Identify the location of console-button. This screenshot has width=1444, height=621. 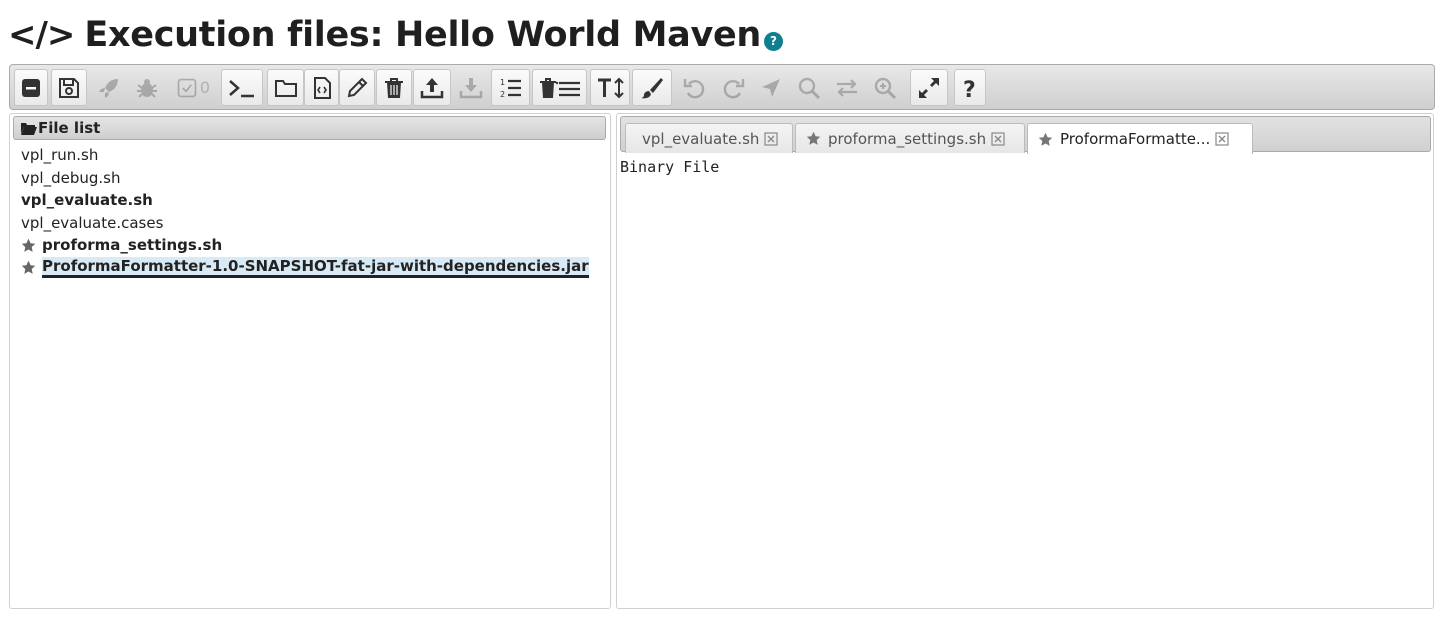
(242, 87).